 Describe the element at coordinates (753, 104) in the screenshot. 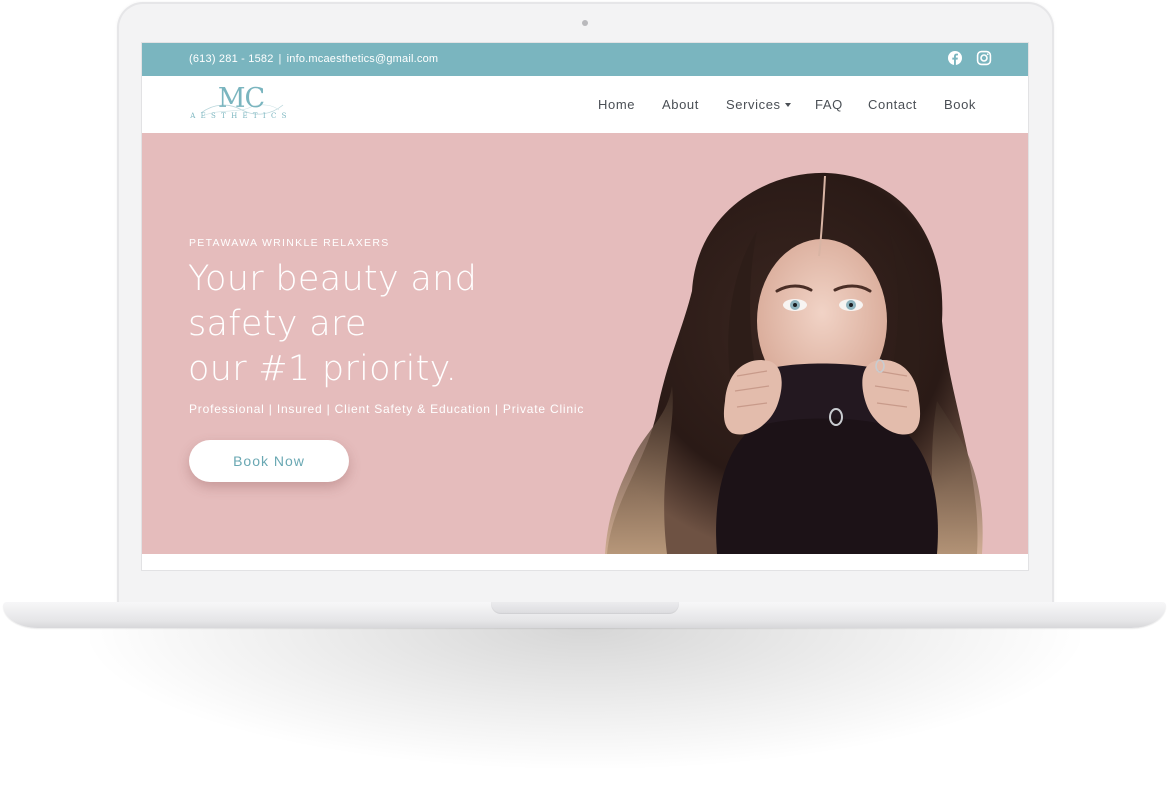

I see `nav-services-label: Services` at that location.